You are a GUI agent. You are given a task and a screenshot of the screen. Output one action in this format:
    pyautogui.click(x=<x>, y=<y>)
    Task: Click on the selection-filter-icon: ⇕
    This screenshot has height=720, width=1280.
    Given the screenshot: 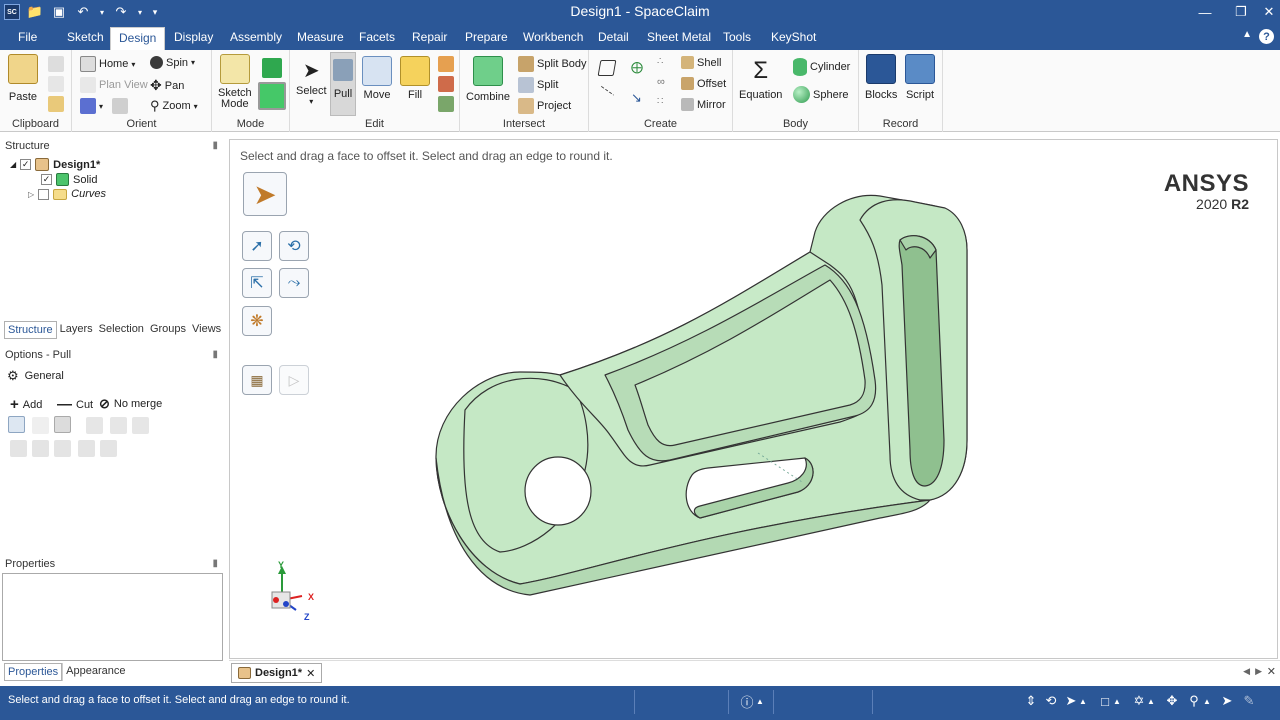 What is the action you would take?
    pyautogui.click(x=1031, y=701)
    